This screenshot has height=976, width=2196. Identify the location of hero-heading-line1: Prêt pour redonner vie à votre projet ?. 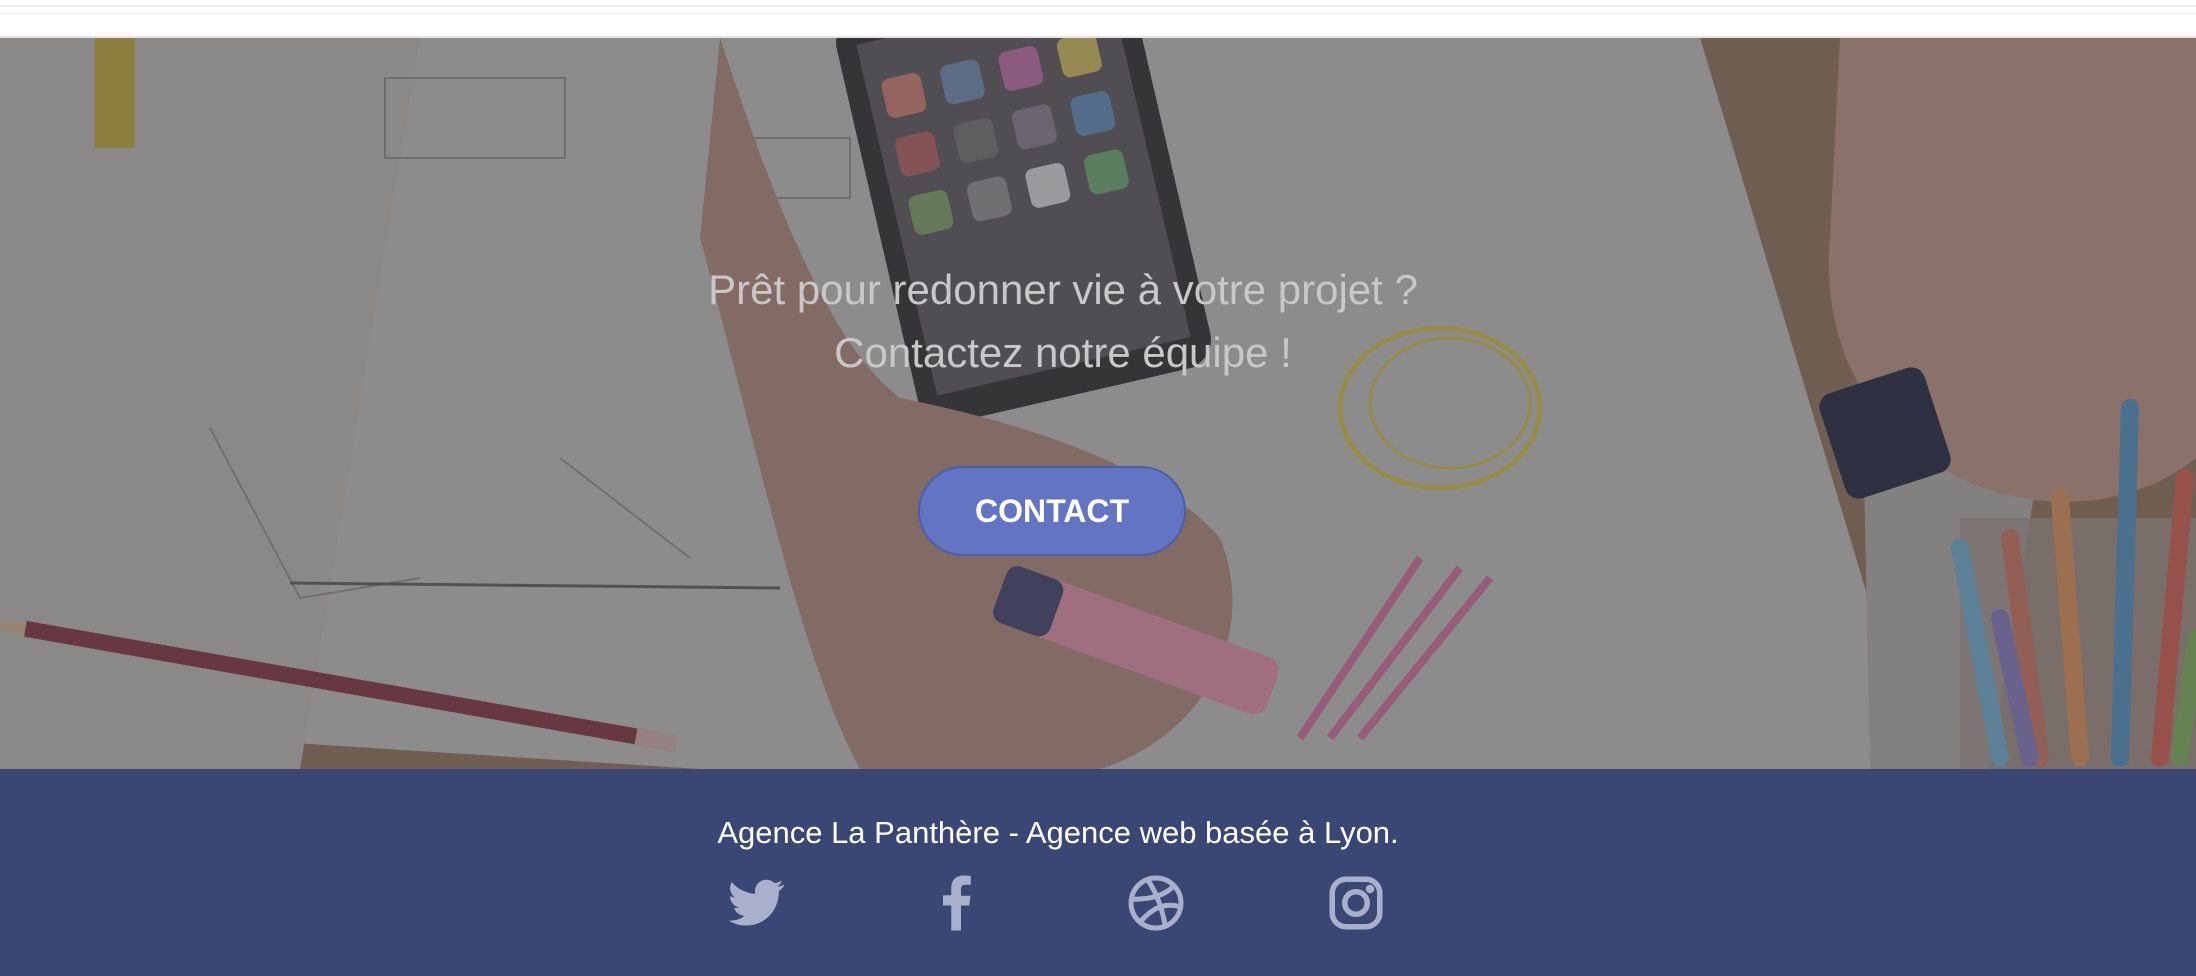
(1063, 289).